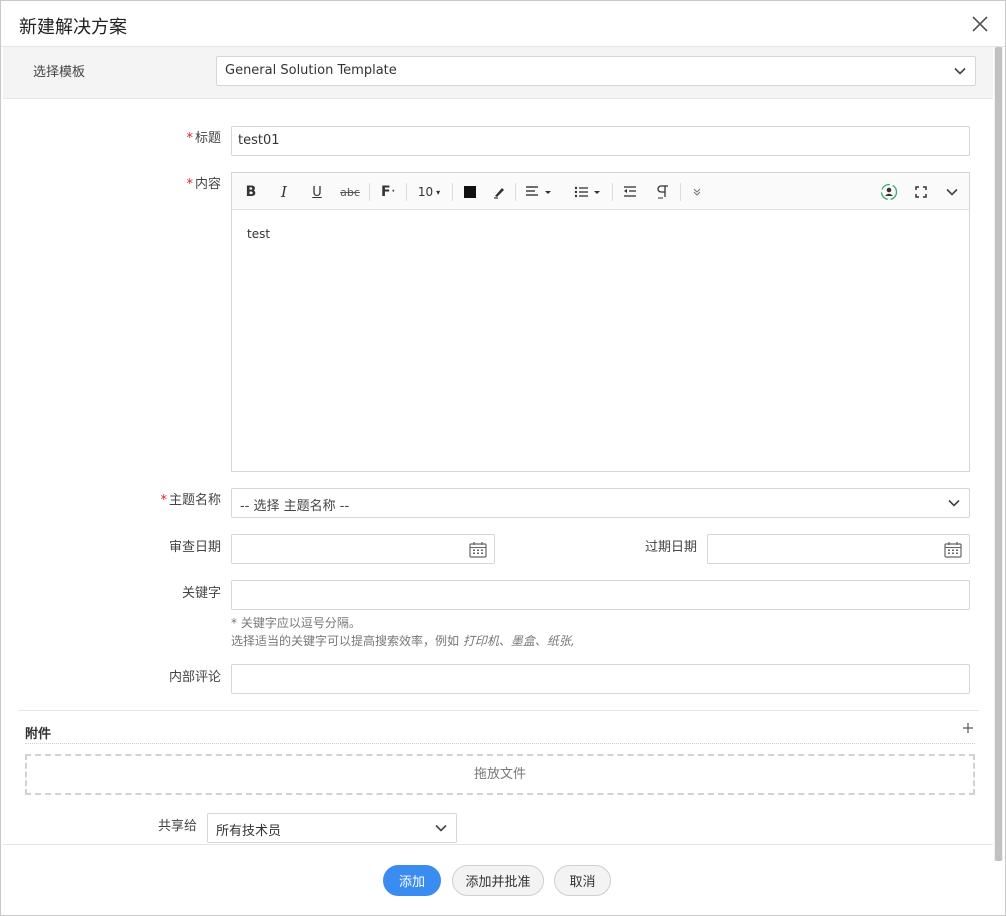 This screenshot has height=916, width=1006. I want to click on keywords-input, so click(600, 595).